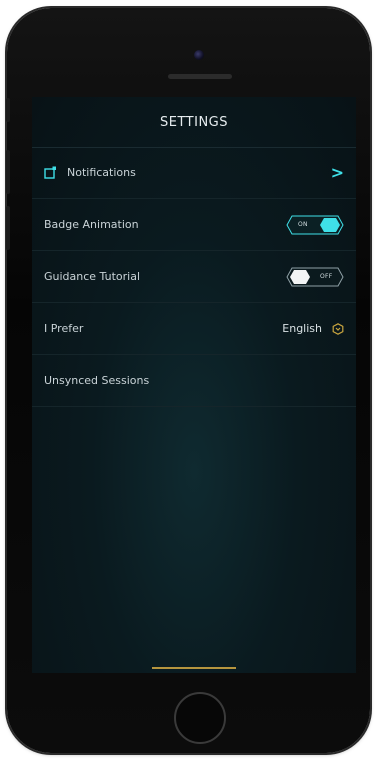  I want to click on toggle-off-text: OFF, so click(326, 276).